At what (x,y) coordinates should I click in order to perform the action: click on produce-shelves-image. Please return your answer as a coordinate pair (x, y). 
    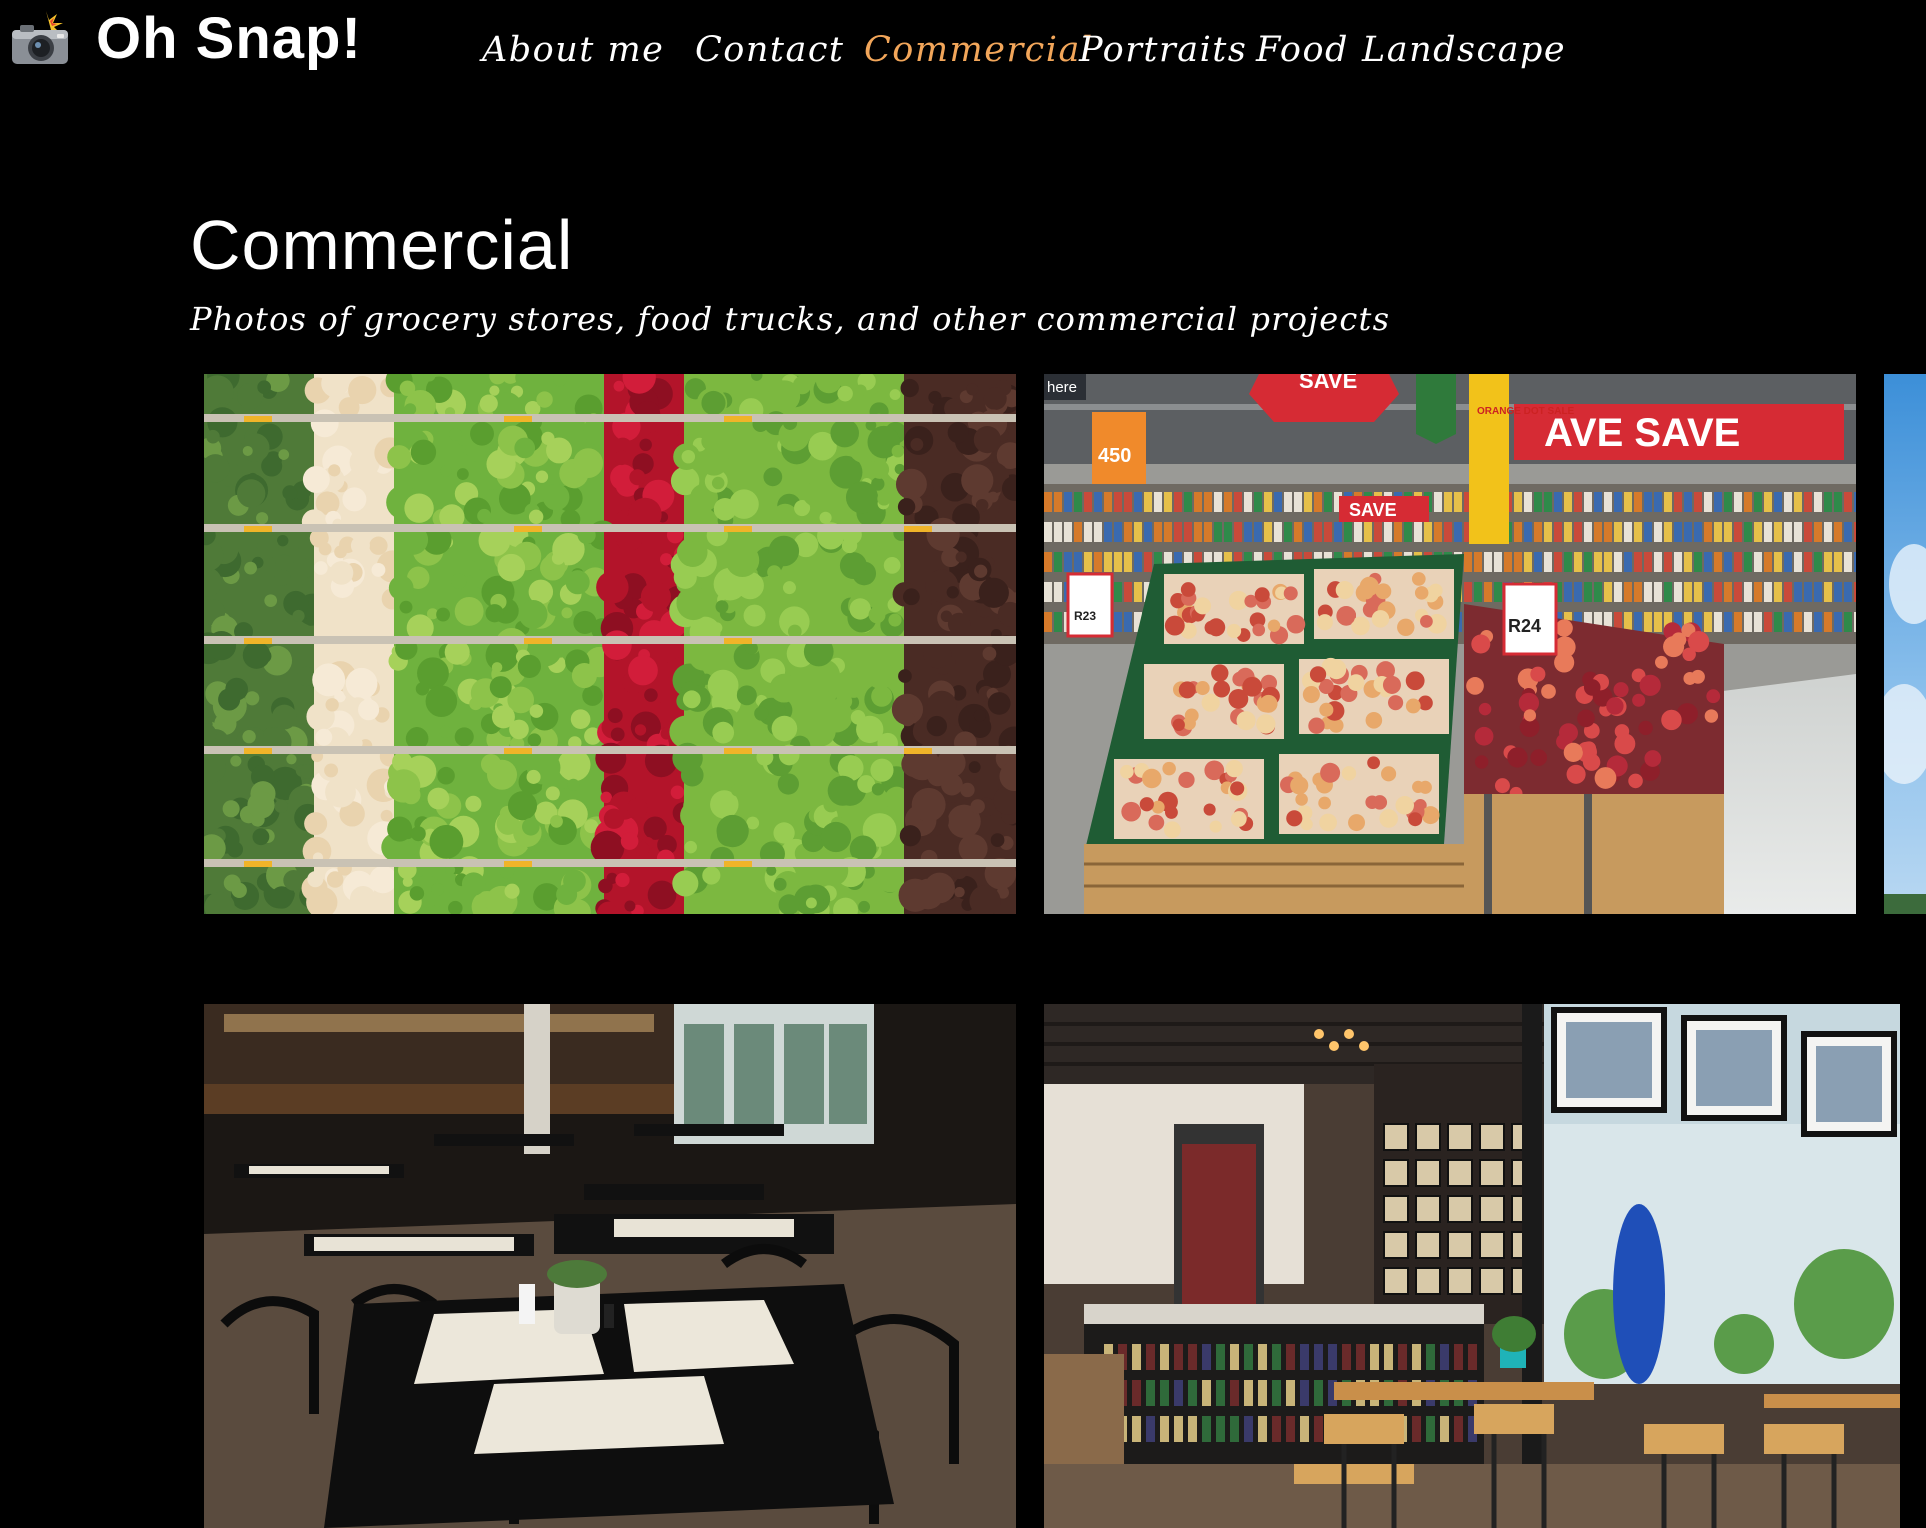
    Looking at the image, I should click on (610, 644).